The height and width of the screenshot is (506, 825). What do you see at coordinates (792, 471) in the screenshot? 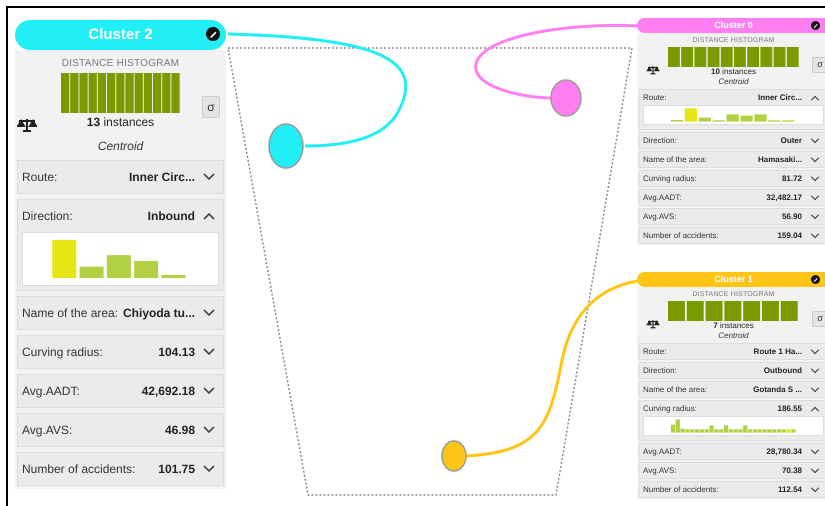
I see `attribute-value: 70.38` at bounding box center [792, 471].